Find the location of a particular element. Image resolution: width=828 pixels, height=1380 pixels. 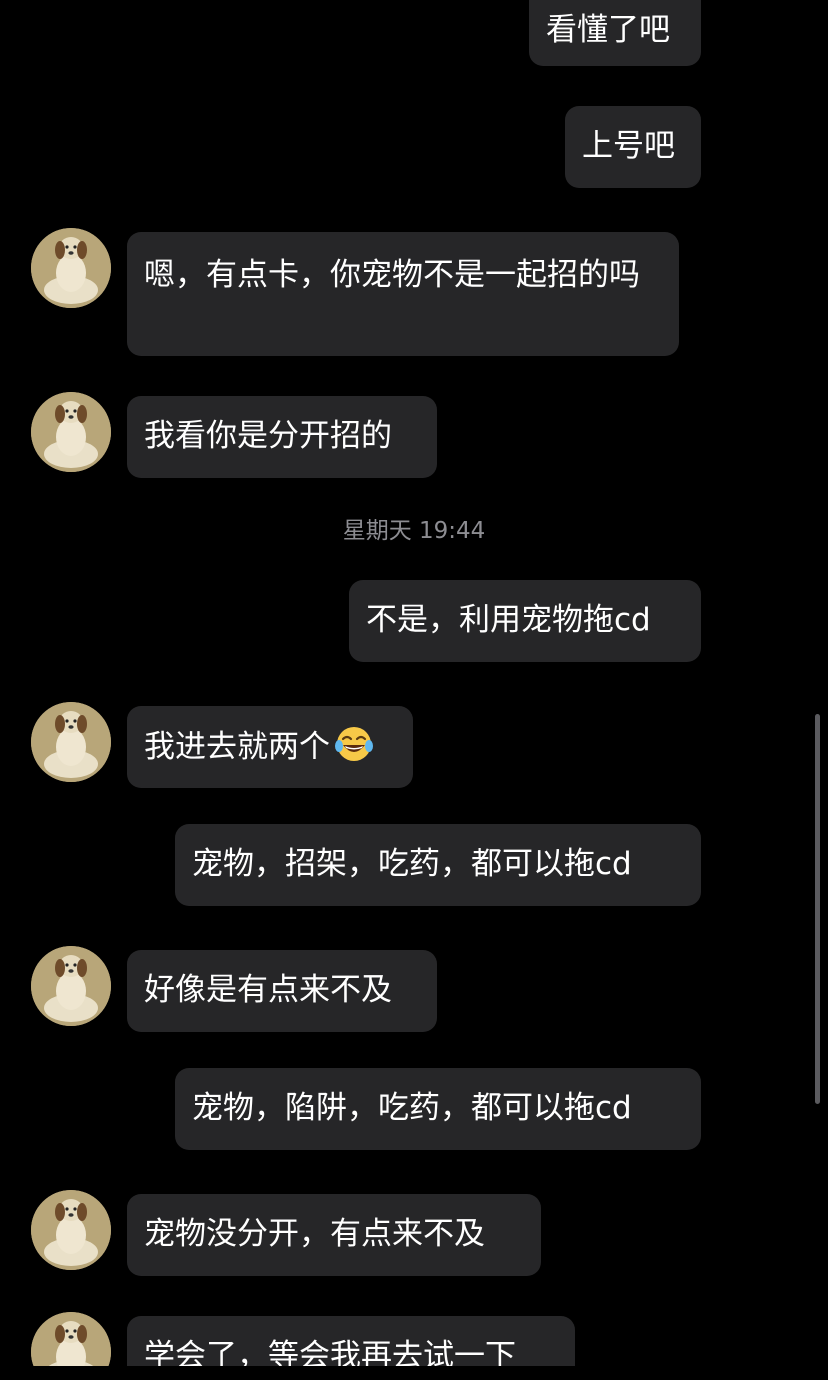

message-timestamp: 星期天 19:44 is located at coordinates (414, 531).